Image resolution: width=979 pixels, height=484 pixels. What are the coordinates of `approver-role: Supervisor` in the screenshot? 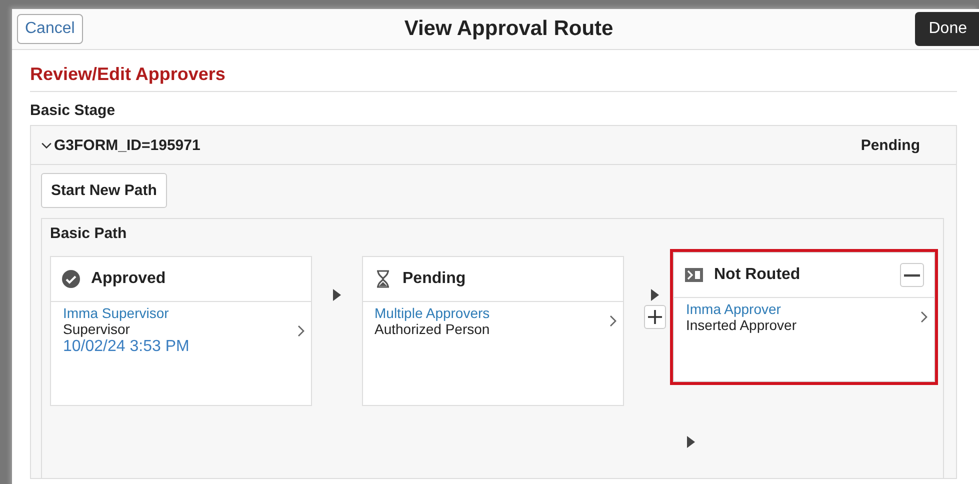 It's located at (97, 329).